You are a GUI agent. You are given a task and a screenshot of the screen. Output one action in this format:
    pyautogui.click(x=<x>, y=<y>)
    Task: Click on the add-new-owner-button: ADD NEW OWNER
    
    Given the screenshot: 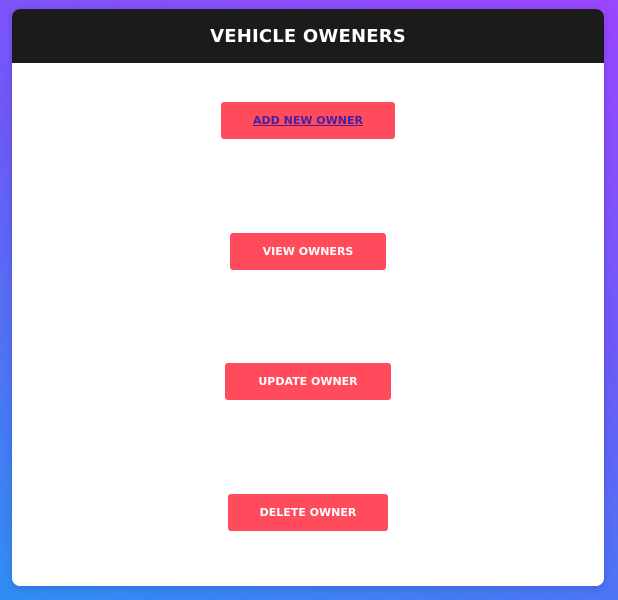 What is the action you would take?
    pyautogui.click(x=308, y=120)
    